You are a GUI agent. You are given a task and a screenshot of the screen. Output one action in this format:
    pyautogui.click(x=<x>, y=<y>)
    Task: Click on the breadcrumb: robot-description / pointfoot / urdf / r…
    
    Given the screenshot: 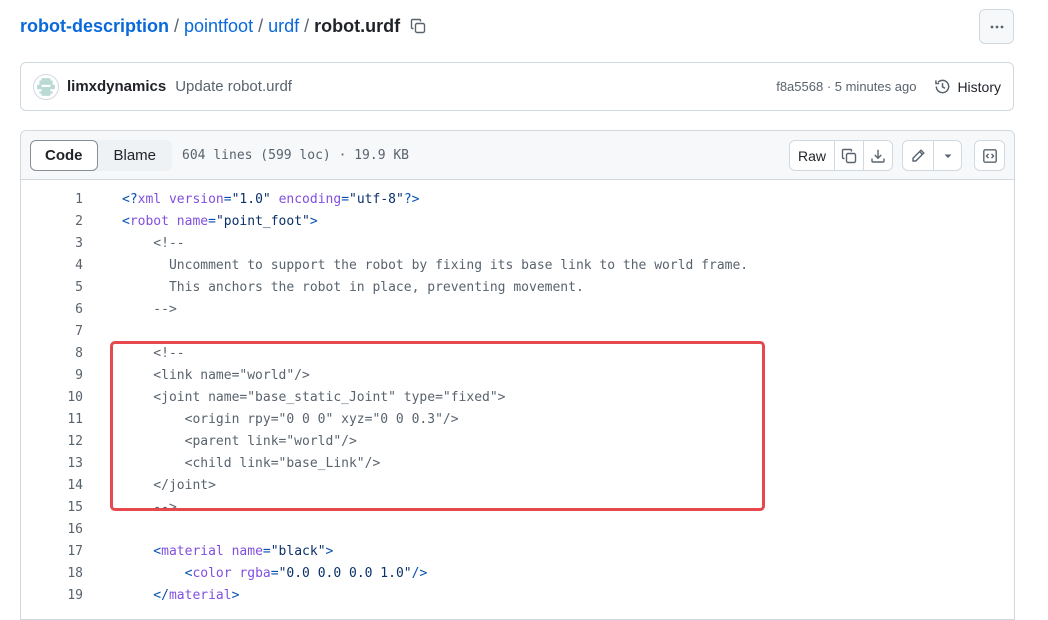 What is the action you would take?
    pyautogui.click(x=224, y=26)
    